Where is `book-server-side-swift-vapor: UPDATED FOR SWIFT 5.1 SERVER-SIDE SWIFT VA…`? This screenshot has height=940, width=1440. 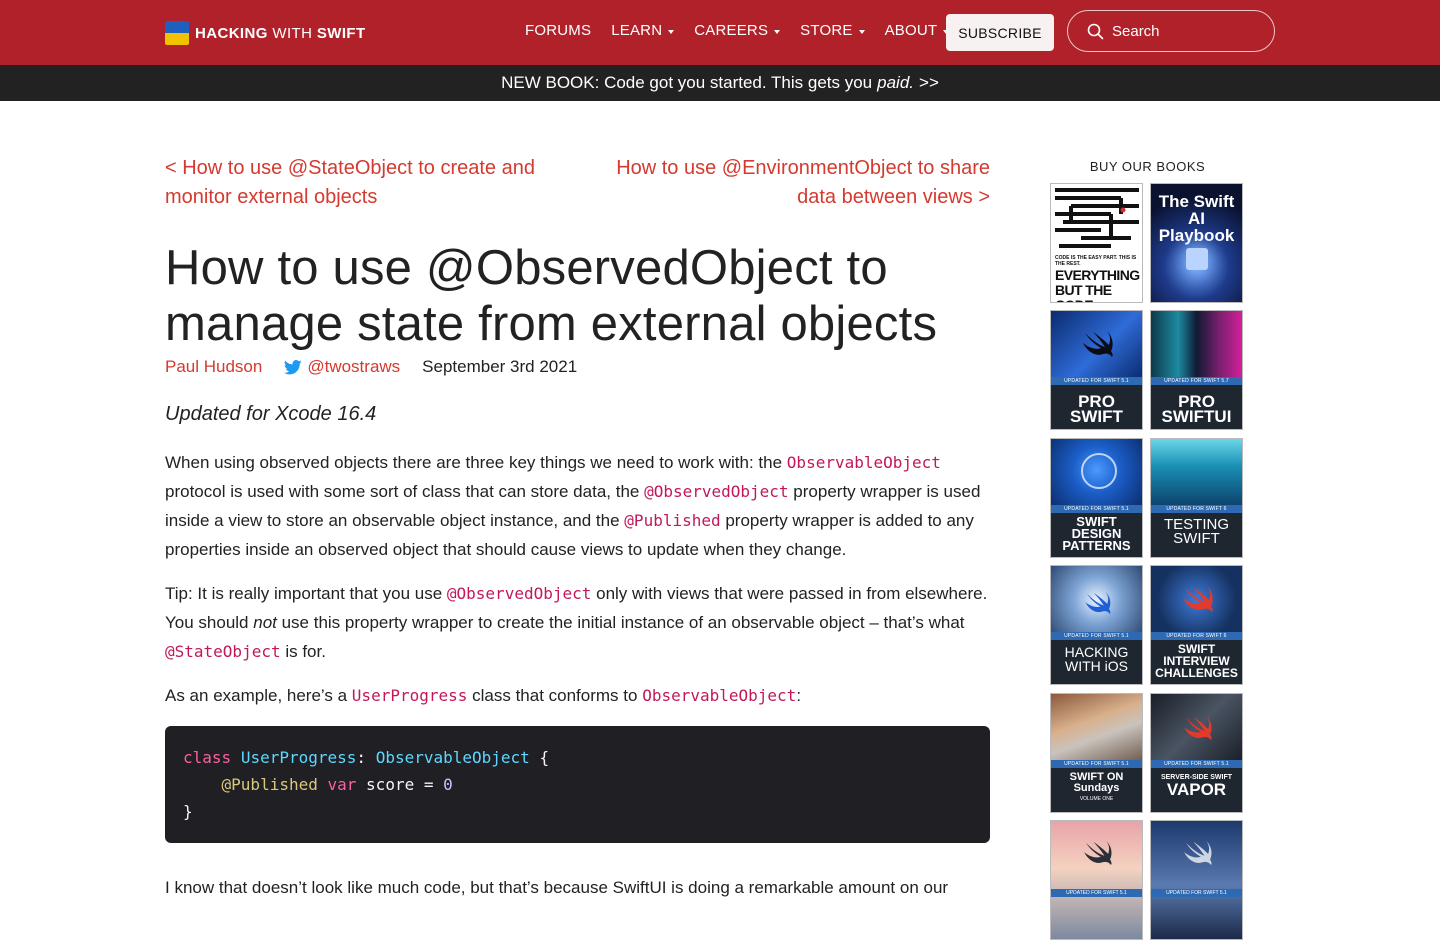
book-server-side-swift-vapor: UPDATED FOR SWIFT 5.1 SERVER-SIDE SWIFT VA… is located at coordinates (1196, 753).